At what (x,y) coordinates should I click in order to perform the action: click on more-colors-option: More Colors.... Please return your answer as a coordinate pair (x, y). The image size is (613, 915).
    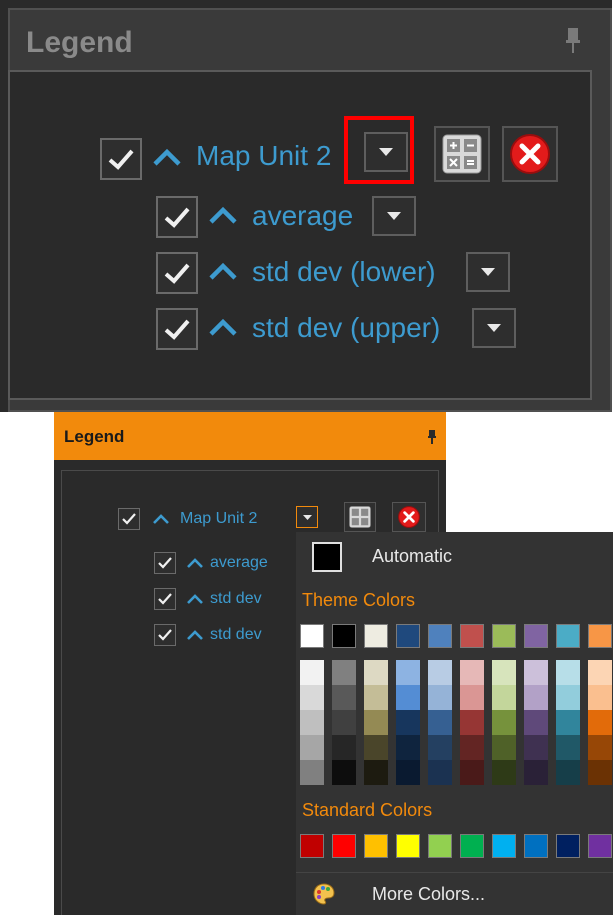
    Looking at the image, I should click on (428, 894).